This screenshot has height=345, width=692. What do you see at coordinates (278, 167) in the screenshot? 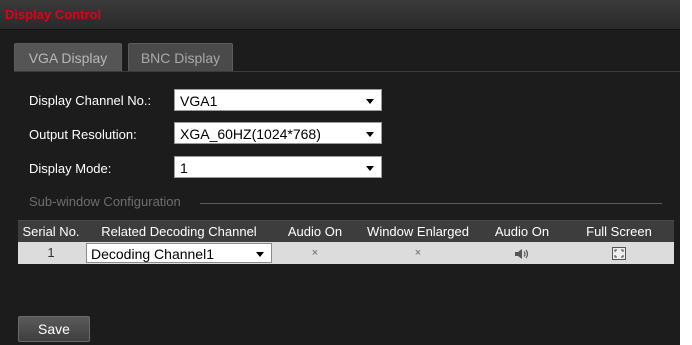
I see `display-mode-select: 1` at bounding box center [278, 167].